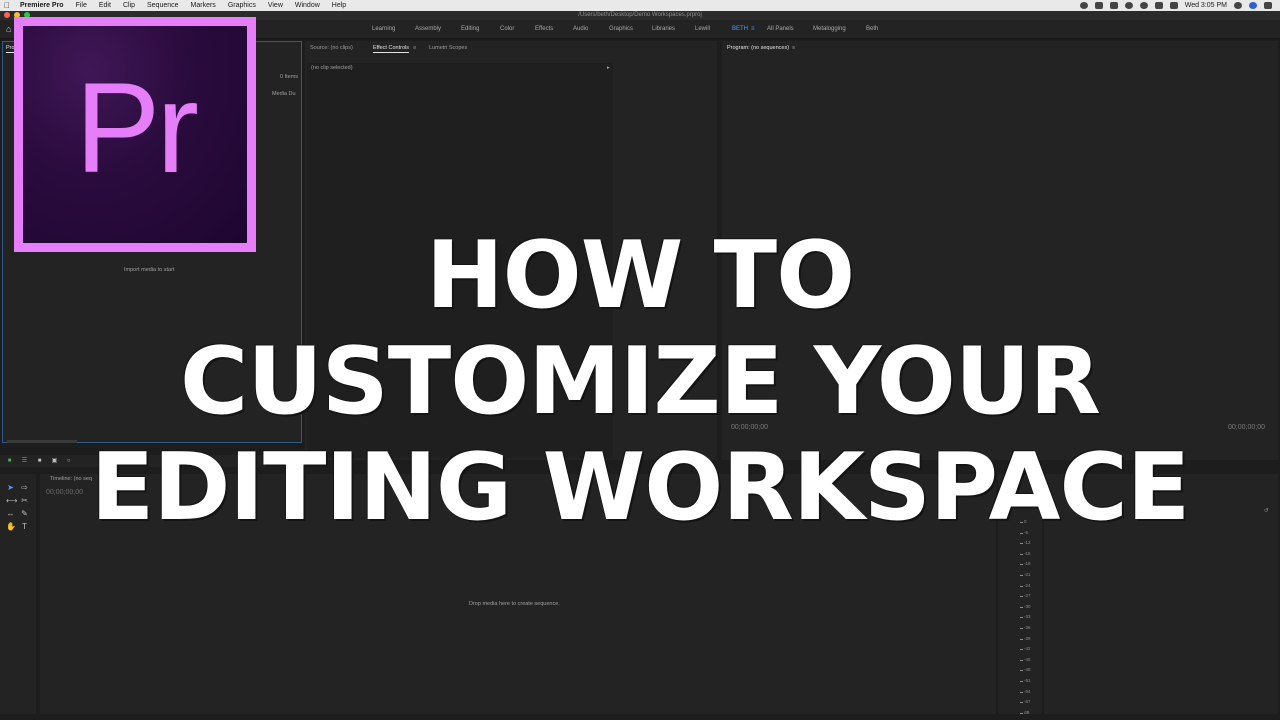  What do you see at coordinates (275, 5) in the screenshot?
I see `menu-view: View` at bounding box center [275, 5].